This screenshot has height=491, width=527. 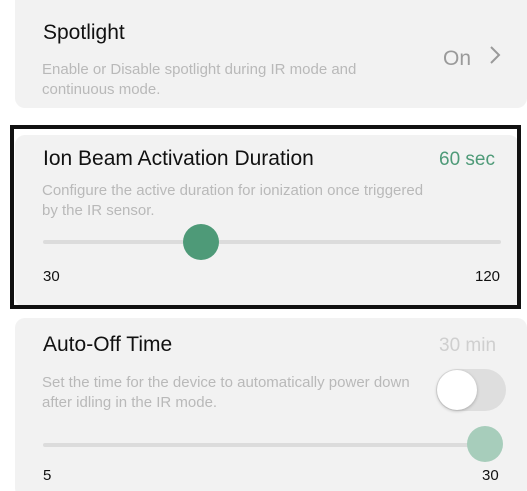 I want to click on auto-off-slider-thumb, so click(x=485, y=444).